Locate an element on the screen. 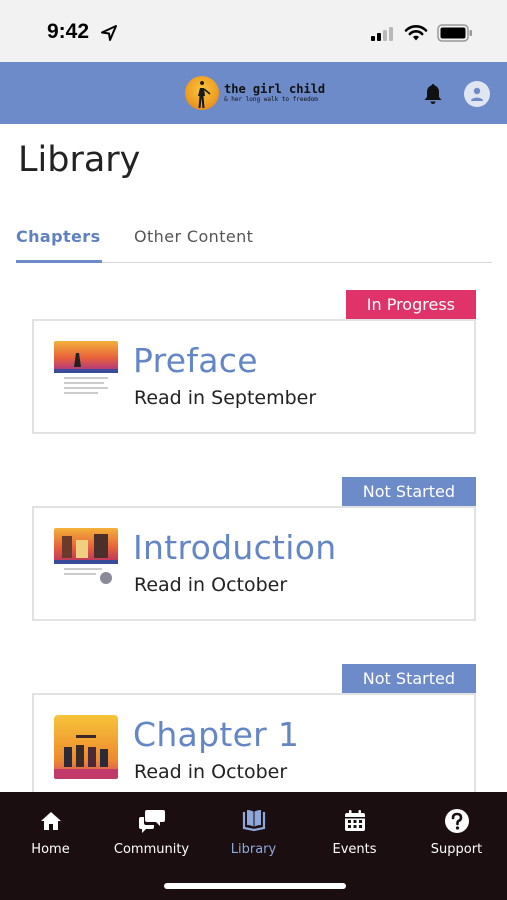  nav-item-community: Community is located at coordinates (151, 831).